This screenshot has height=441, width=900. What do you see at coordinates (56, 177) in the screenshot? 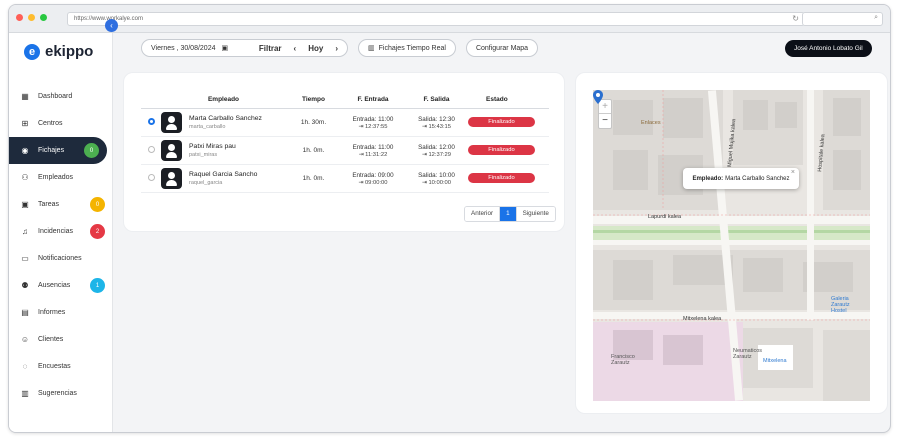
I see `sidebar-item-label: Empleados` at bounding box center [56, 177].